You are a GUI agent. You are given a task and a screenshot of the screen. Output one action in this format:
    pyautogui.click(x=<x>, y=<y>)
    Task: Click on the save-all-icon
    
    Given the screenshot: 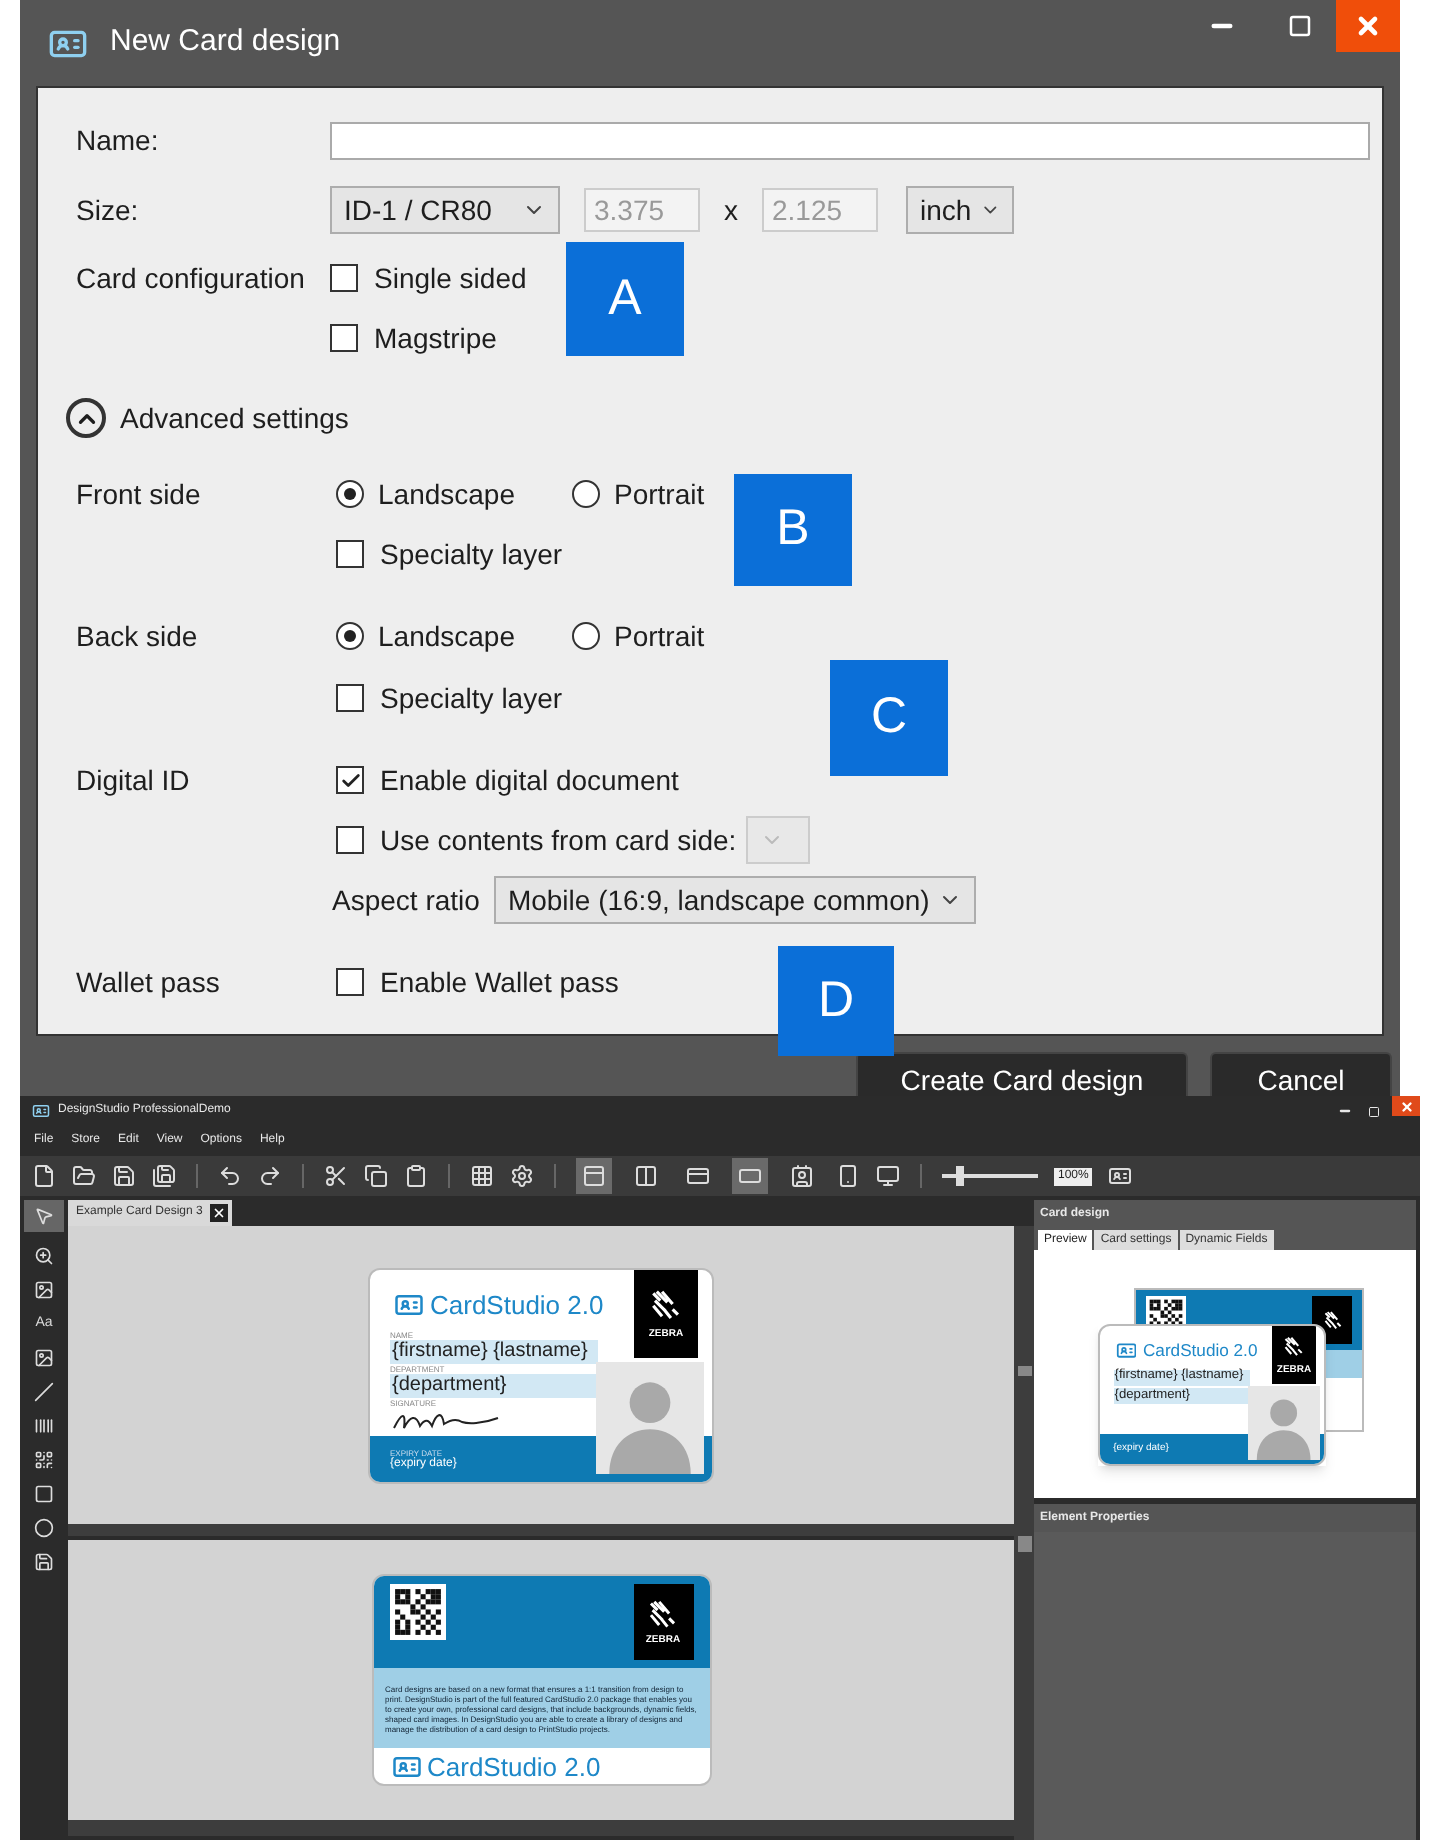 What is the action you would take?
    pyautogui.click(x=164, y=1176)
    